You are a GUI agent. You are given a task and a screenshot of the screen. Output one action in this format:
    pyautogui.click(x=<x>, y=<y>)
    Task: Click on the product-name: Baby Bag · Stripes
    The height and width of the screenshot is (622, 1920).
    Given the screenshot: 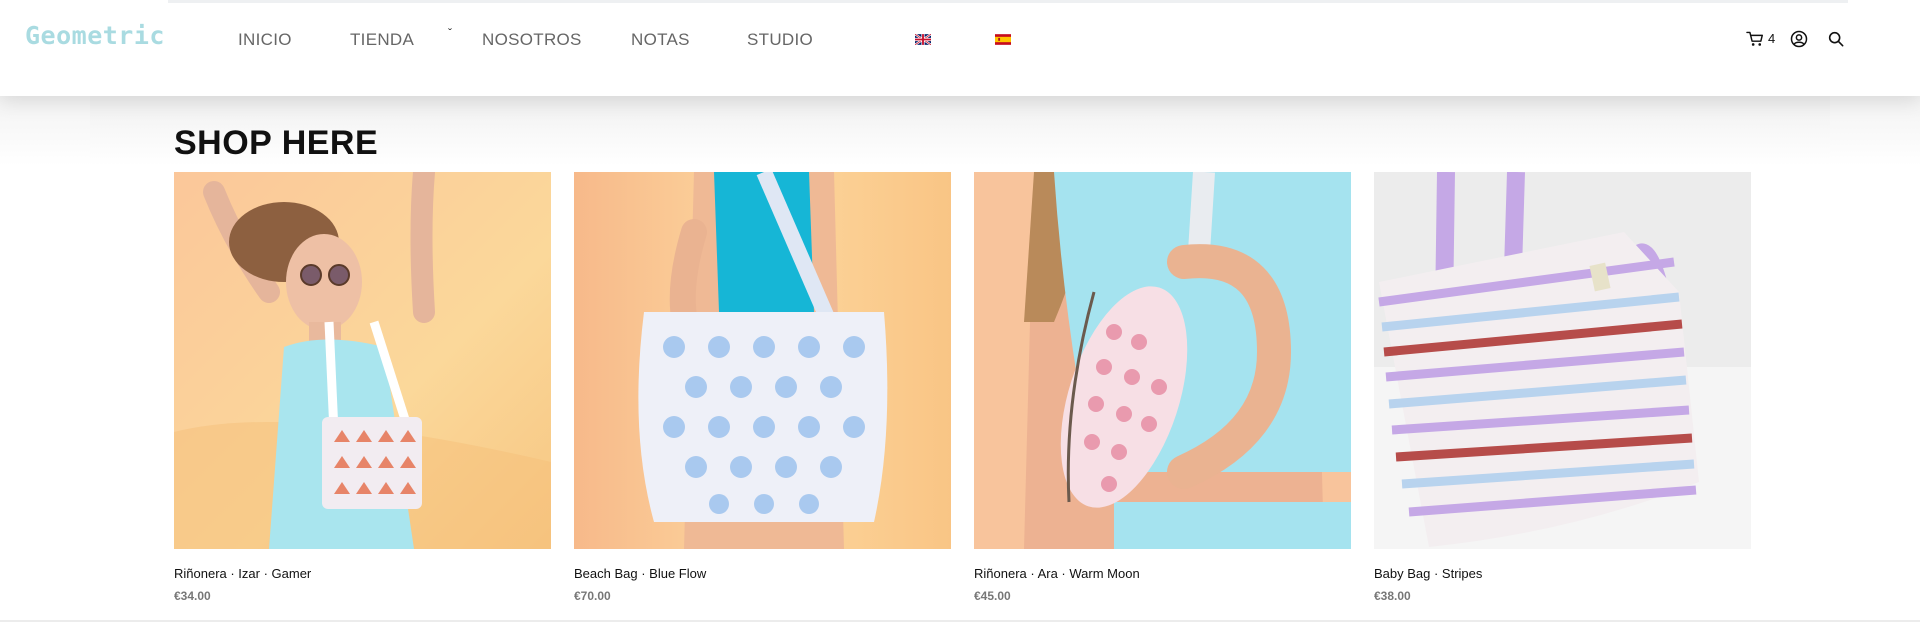 What is the action you would take?
    pyautogui.click(x=1428, y=573)
    